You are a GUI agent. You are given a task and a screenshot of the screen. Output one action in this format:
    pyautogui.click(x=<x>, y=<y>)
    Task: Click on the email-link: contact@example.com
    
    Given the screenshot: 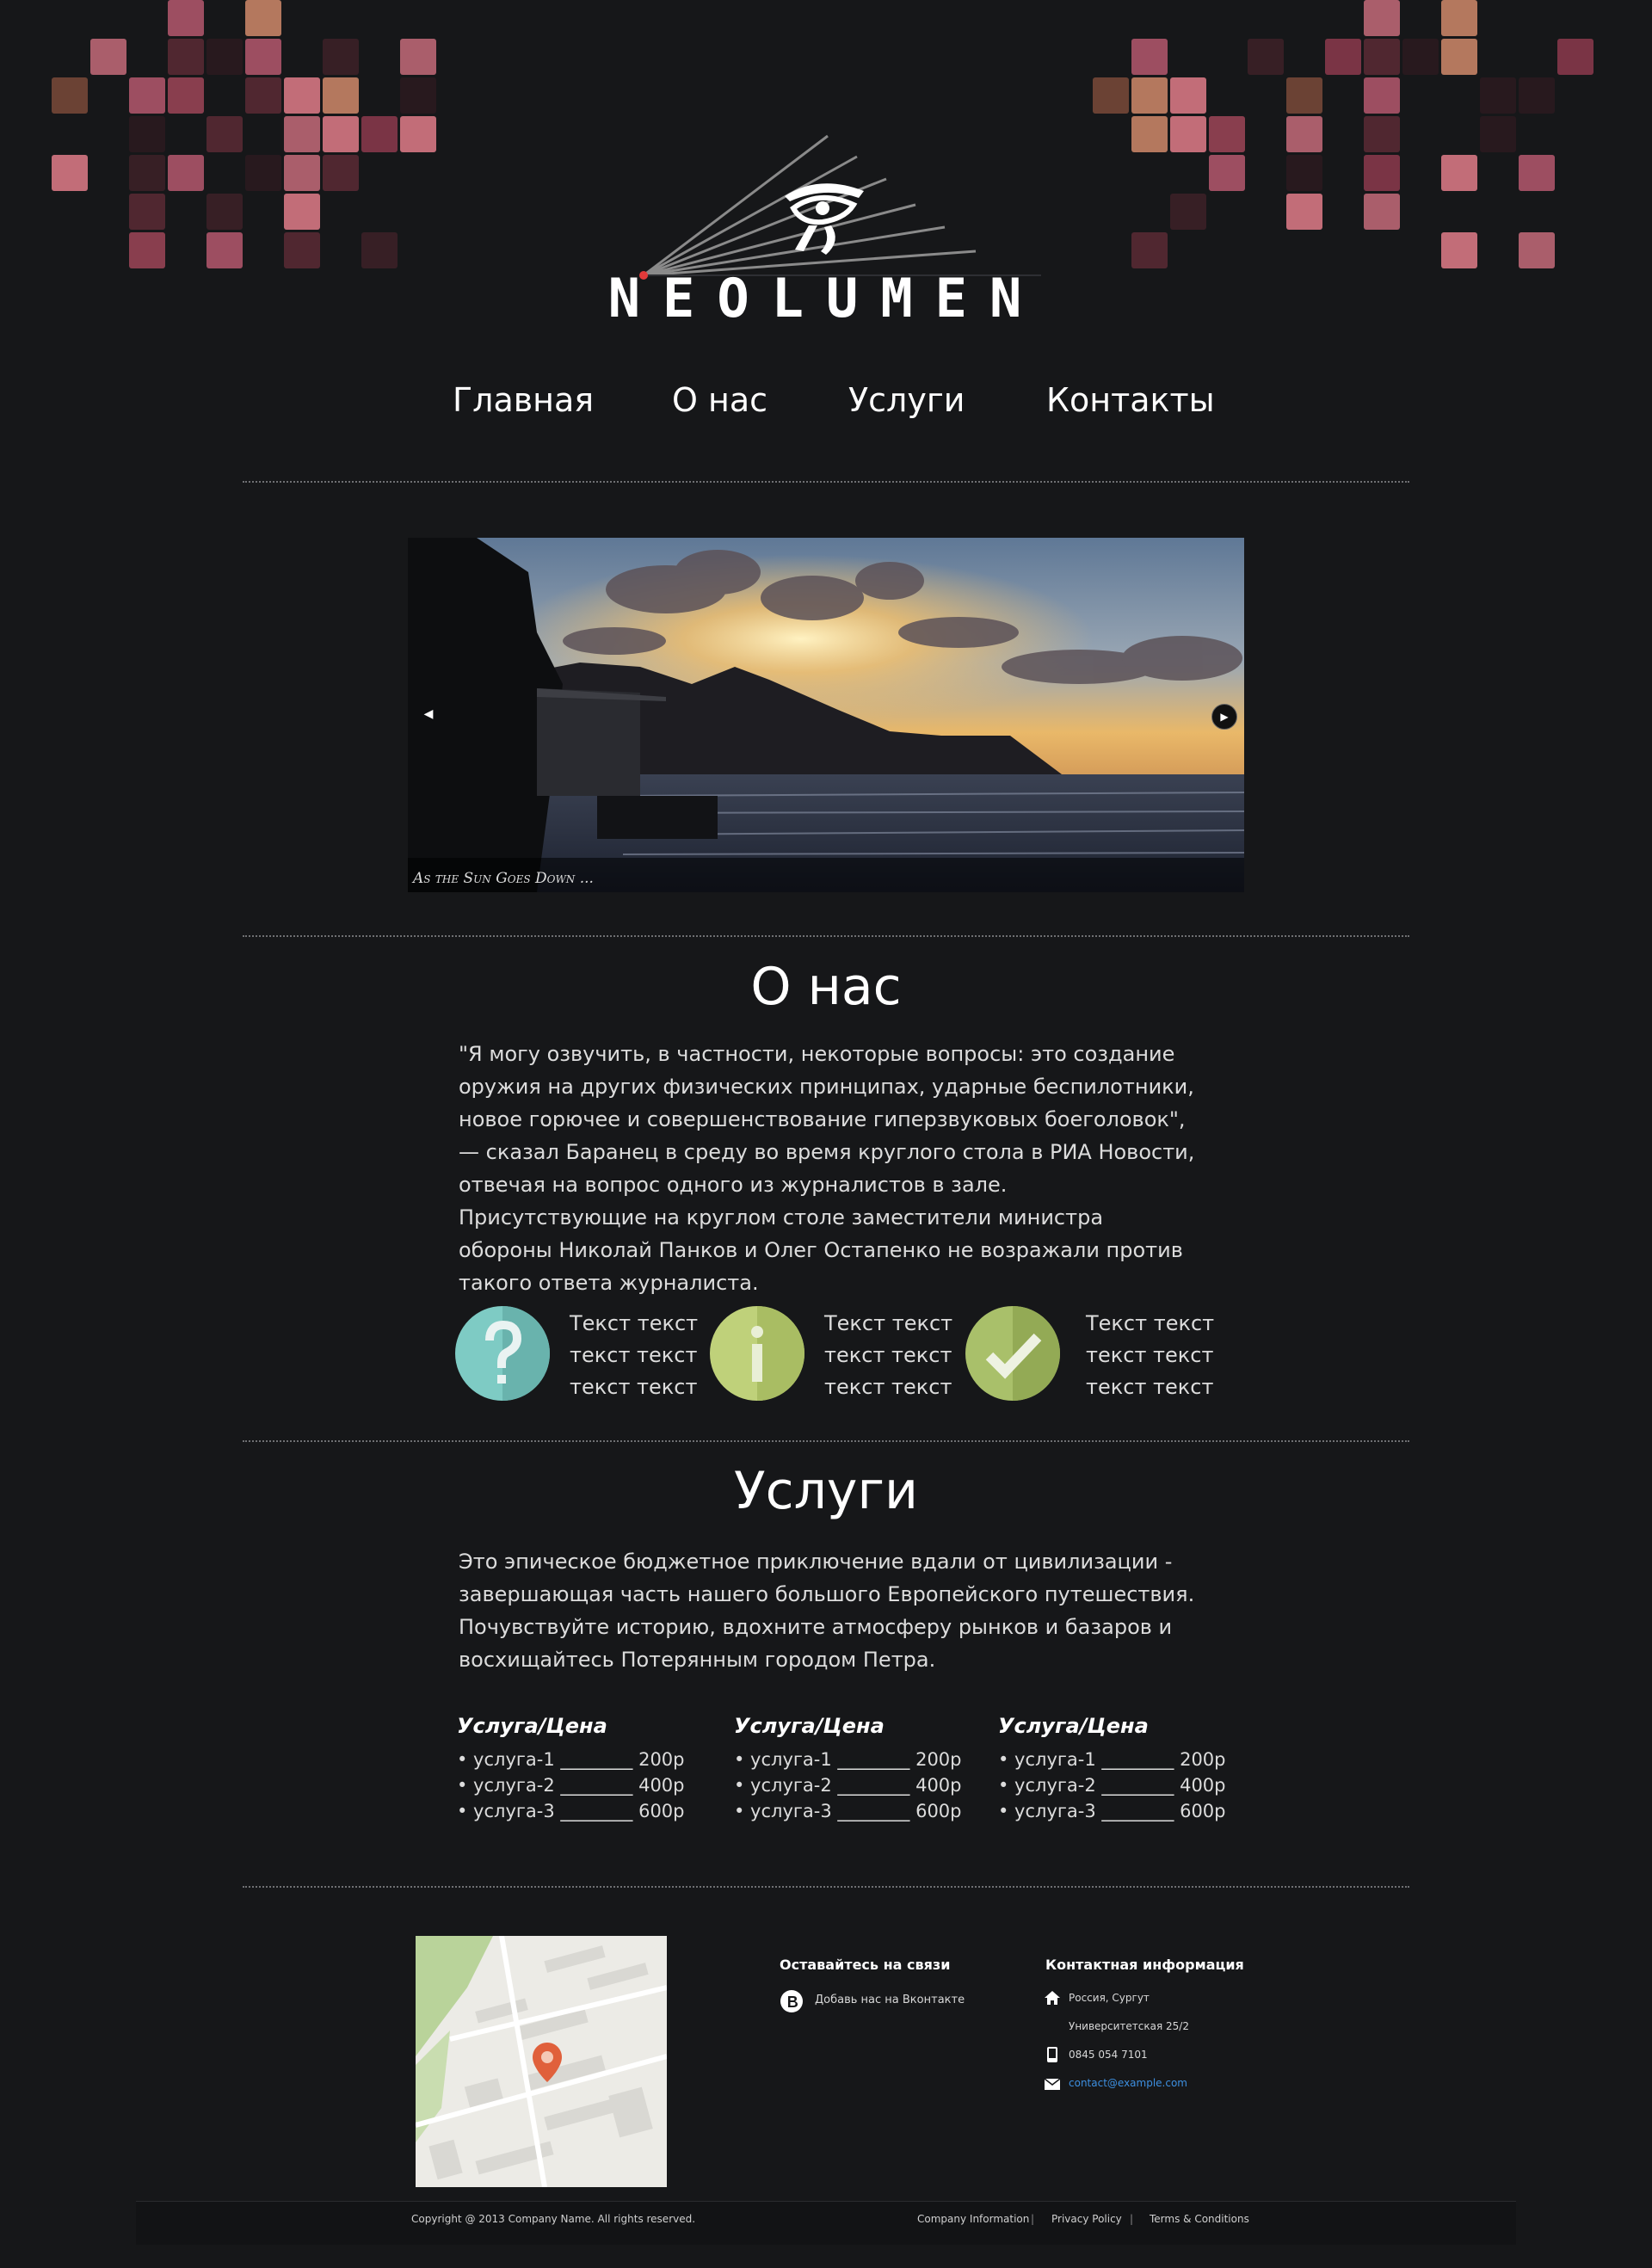 What is the action you would take?
    pyautogui.click(x=1128, y=2083)
    